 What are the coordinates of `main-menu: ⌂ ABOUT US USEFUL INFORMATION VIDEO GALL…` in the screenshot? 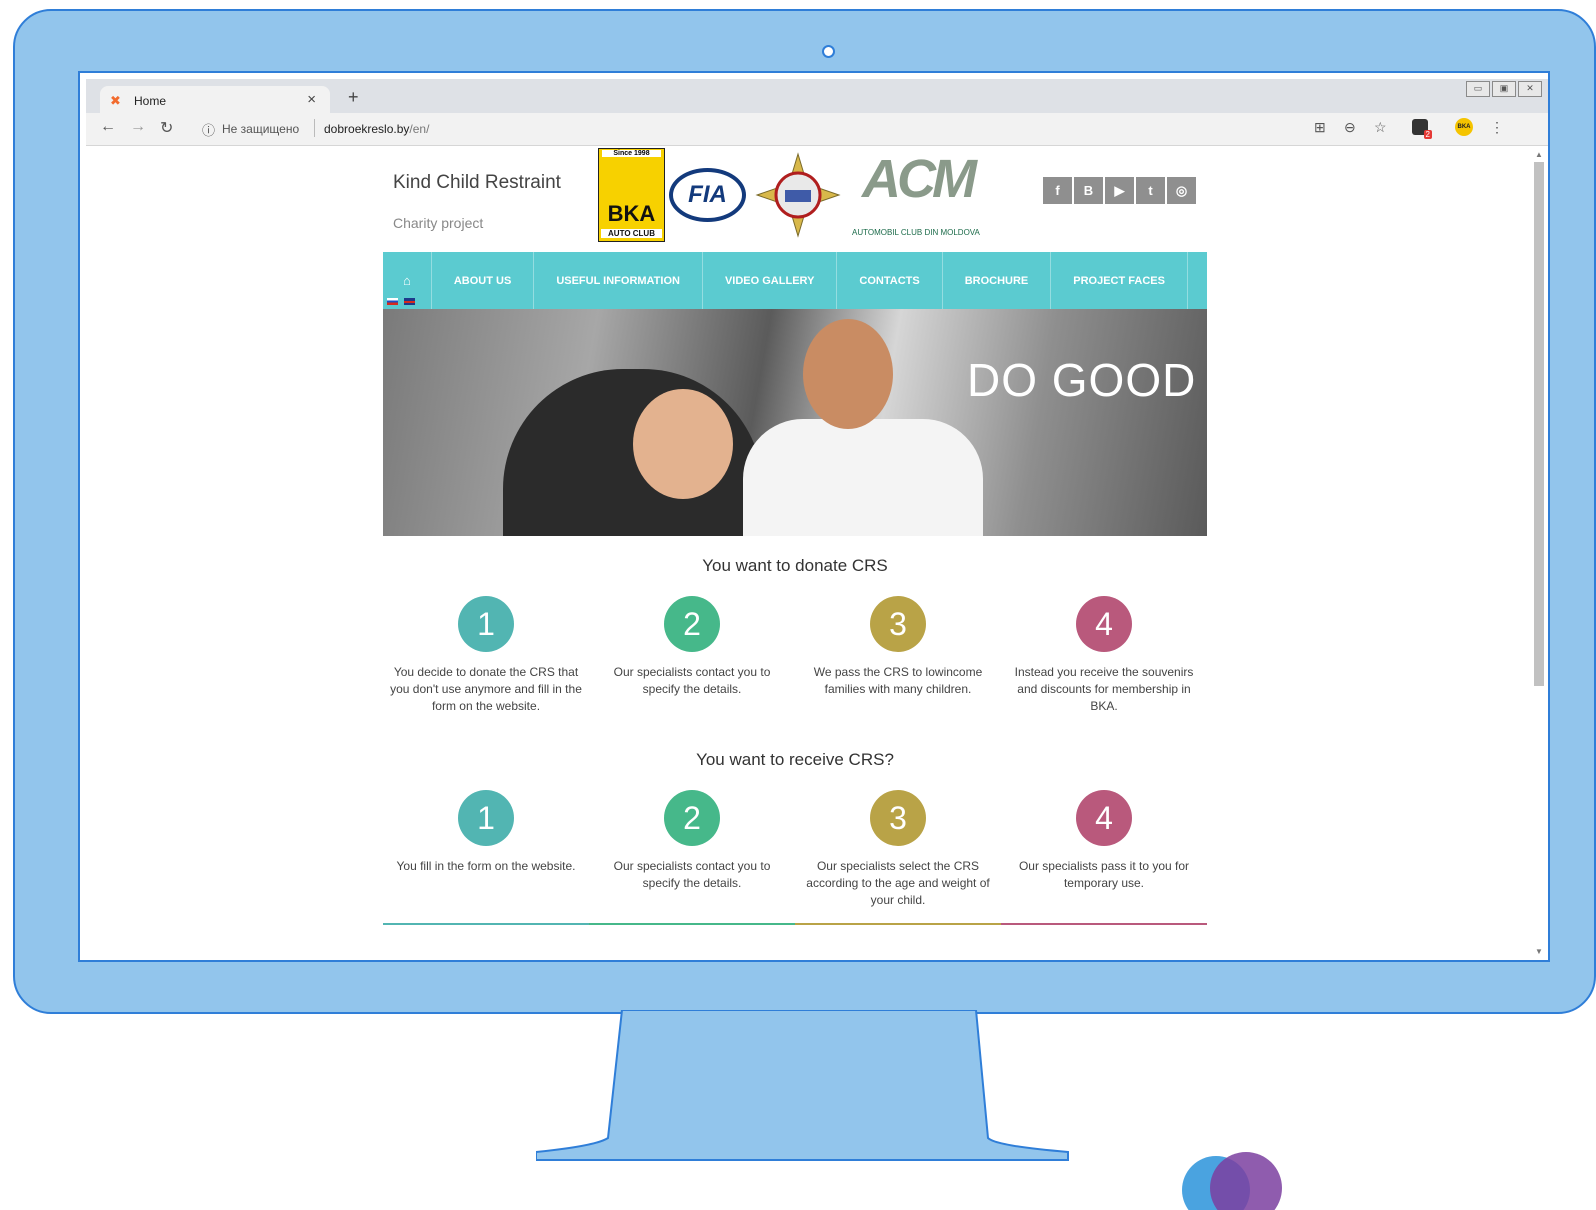 It's located at (795, 280).